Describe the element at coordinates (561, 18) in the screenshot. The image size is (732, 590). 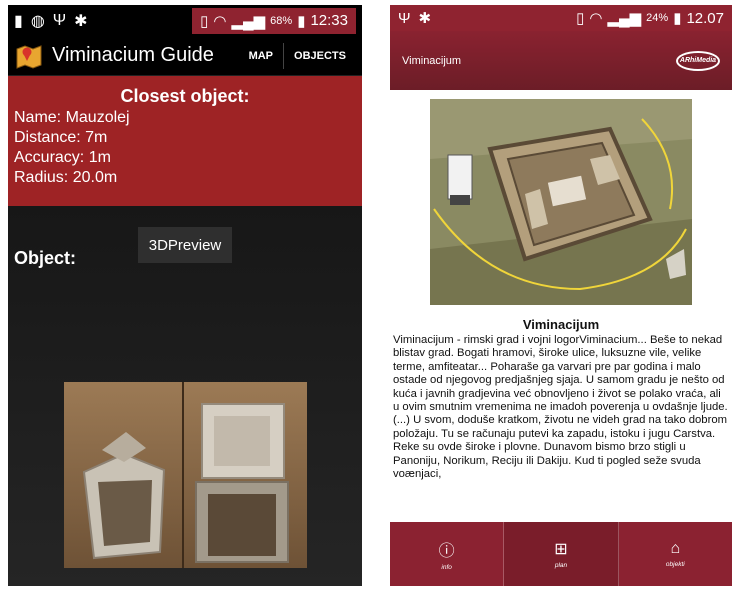
I see `status-bar: Ψ ✱ ▯ ◠ ▂▄▆ 24% ▮ 12.07` at that location.